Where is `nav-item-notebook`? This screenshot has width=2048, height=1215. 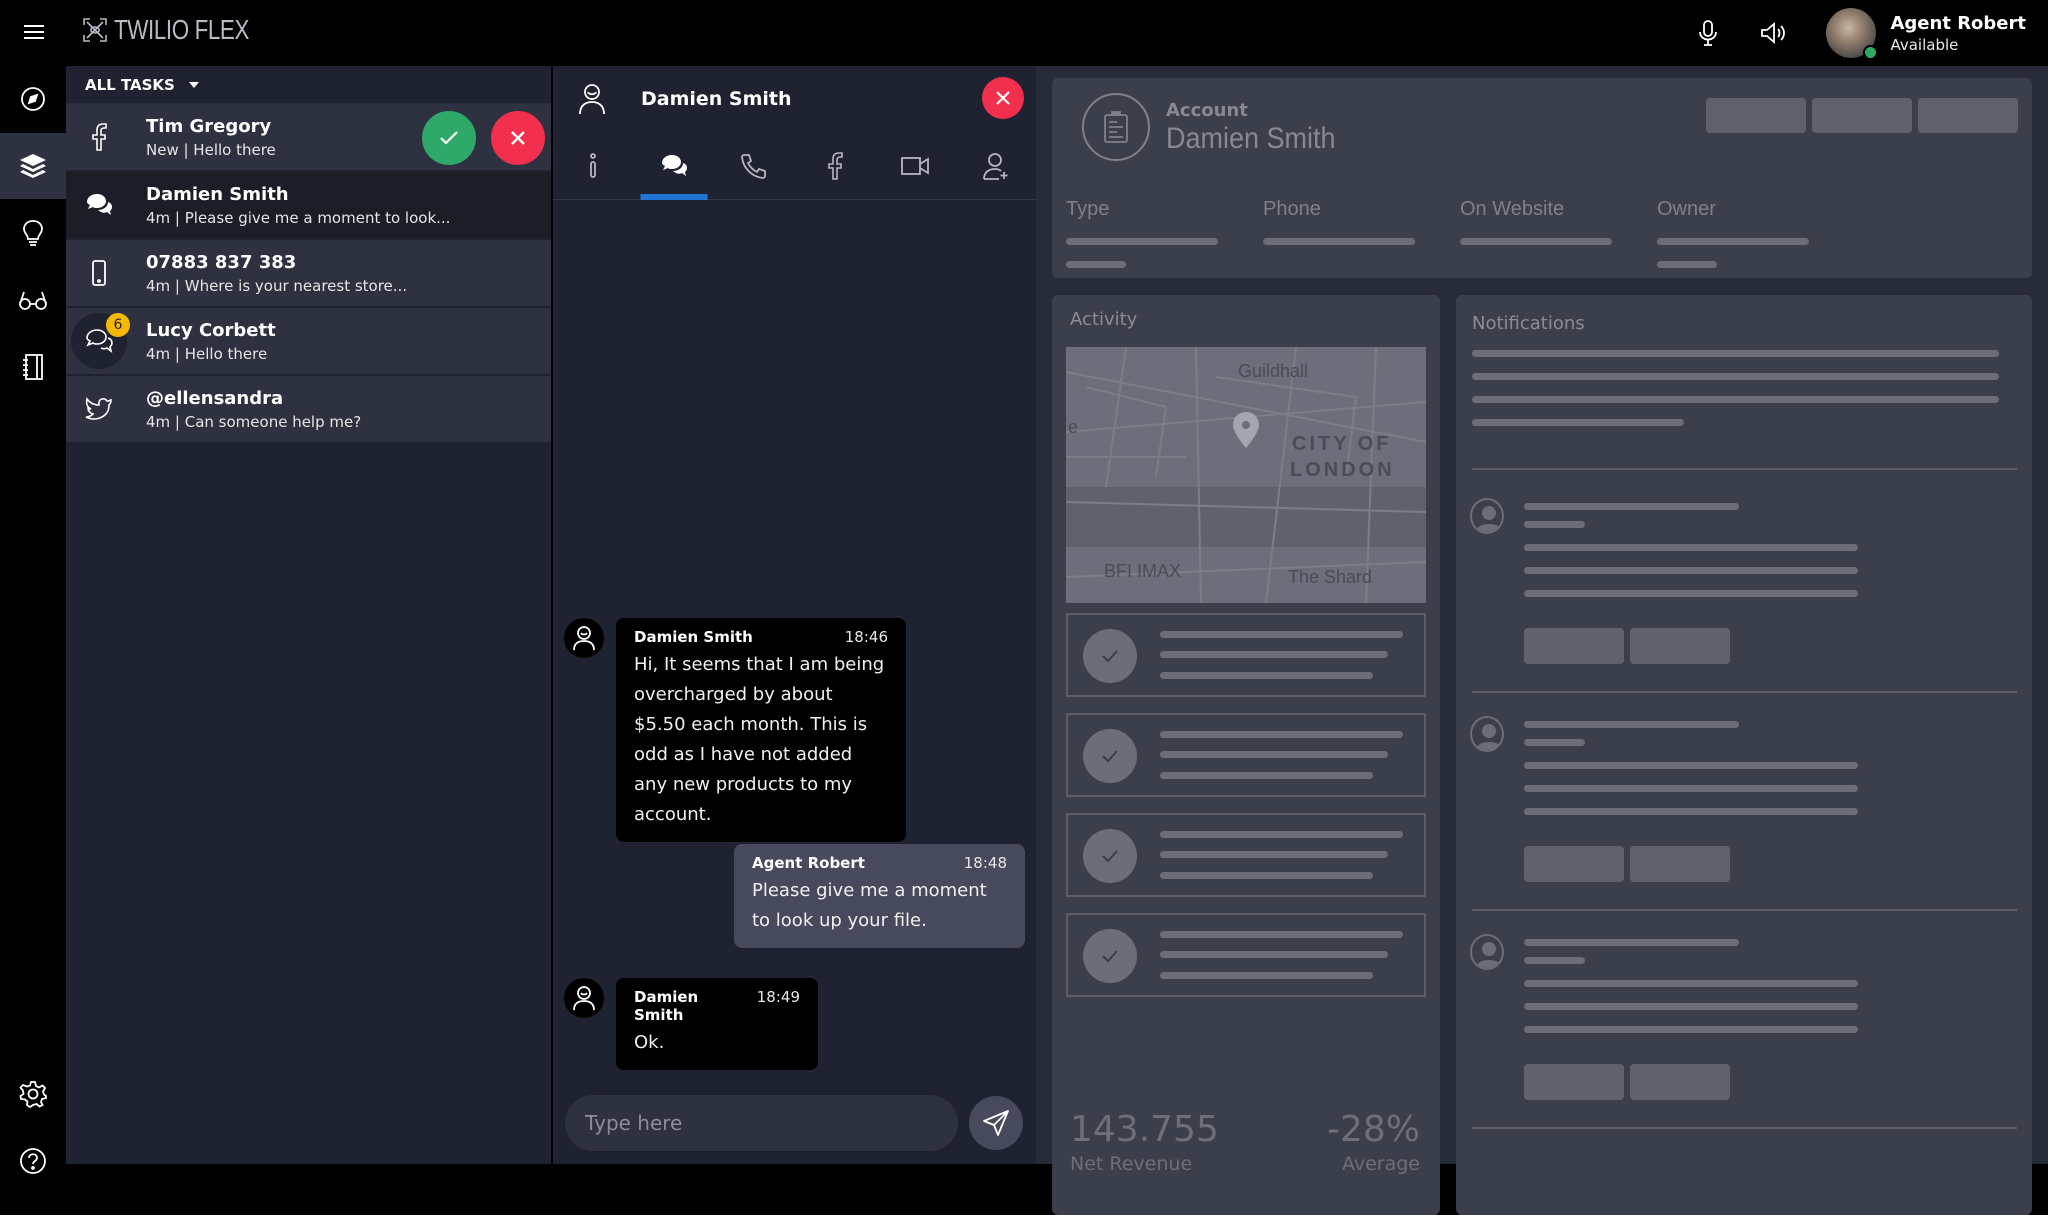 nav-item-notebook is located at coordinates (33, 367).